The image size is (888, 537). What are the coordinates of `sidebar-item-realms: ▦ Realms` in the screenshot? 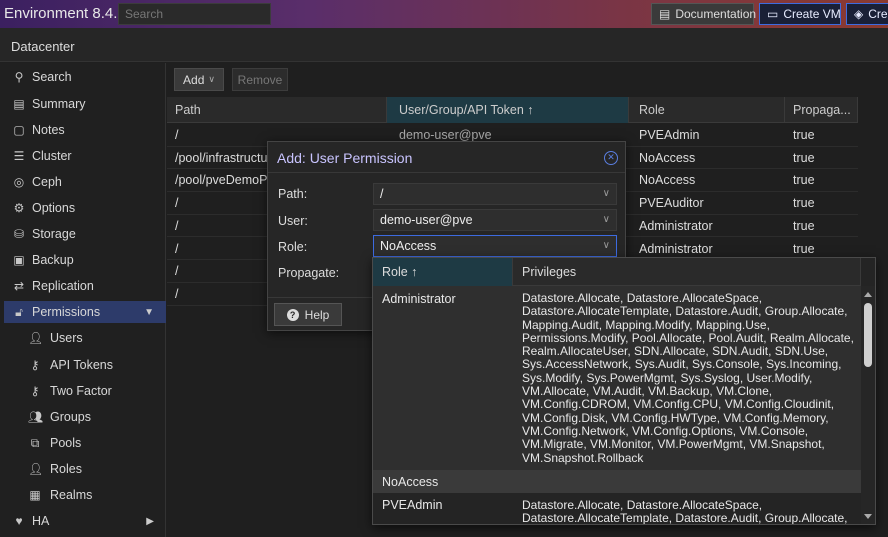 It's located at (85, 495).